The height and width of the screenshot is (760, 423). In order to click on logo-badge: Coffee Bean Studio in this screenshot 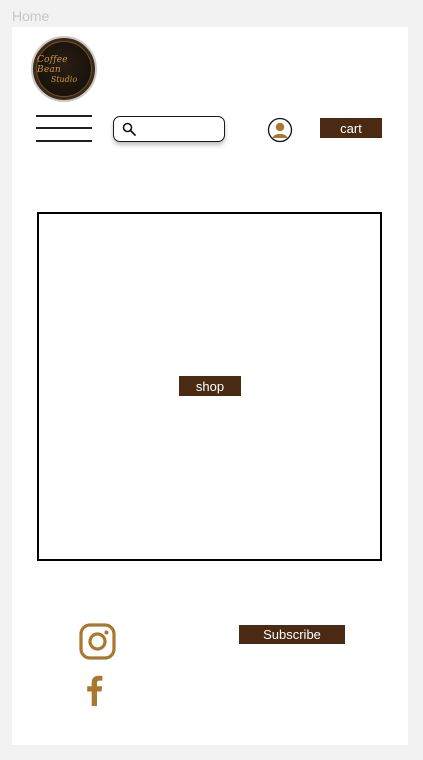, I will do `click(64, 69)`.